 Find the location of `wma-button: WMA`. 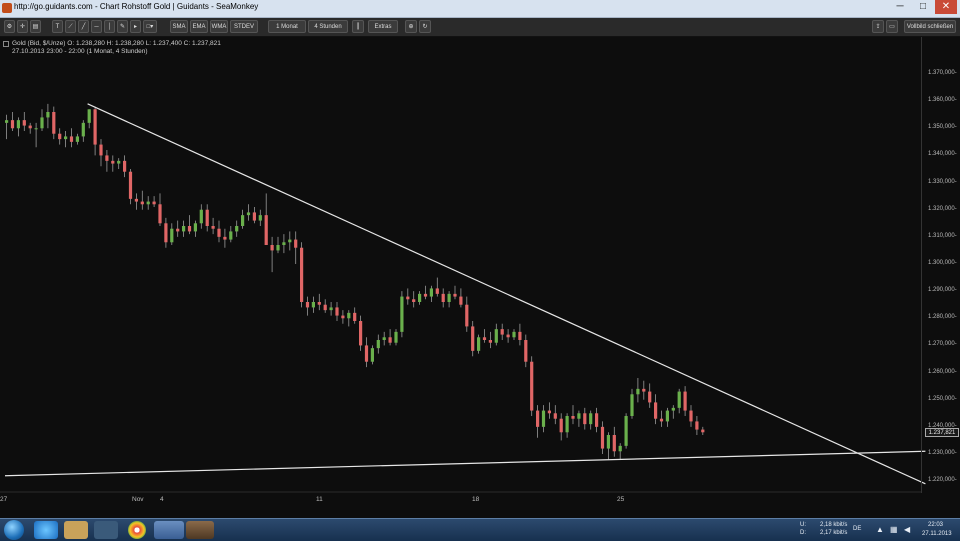

wma-button: WMA is located at coordinates (219, 26).